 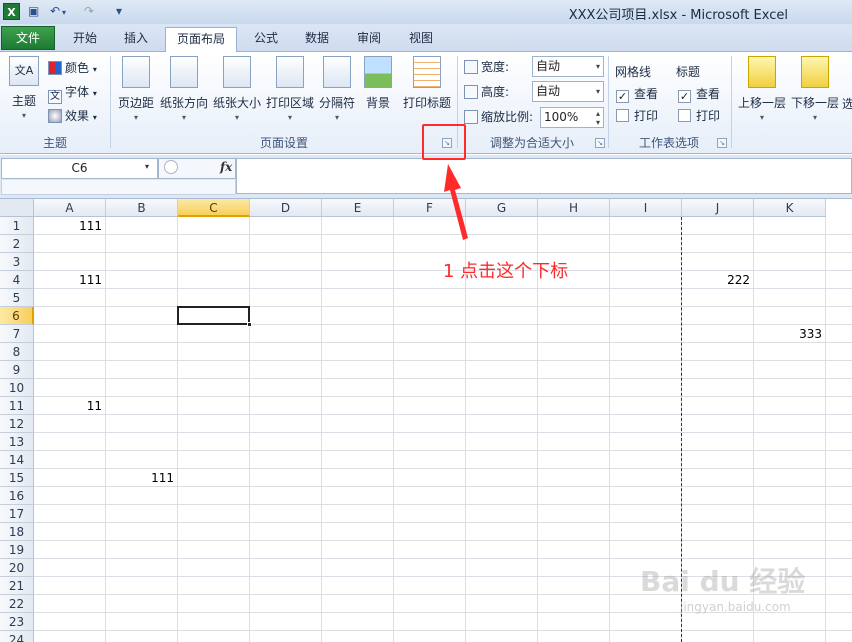 I want to click on scale-launcher-icon: ↘, so click(x=600, y=143).